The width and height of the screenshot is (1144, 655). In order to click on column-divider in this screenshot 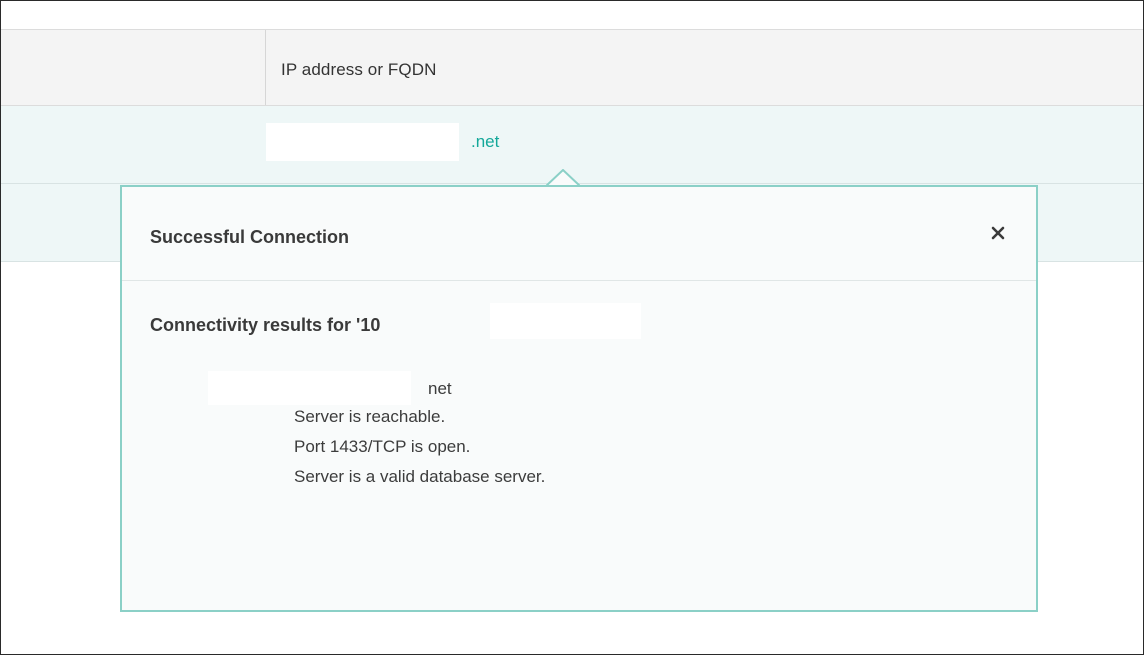, I will do `click(265, 67)`.